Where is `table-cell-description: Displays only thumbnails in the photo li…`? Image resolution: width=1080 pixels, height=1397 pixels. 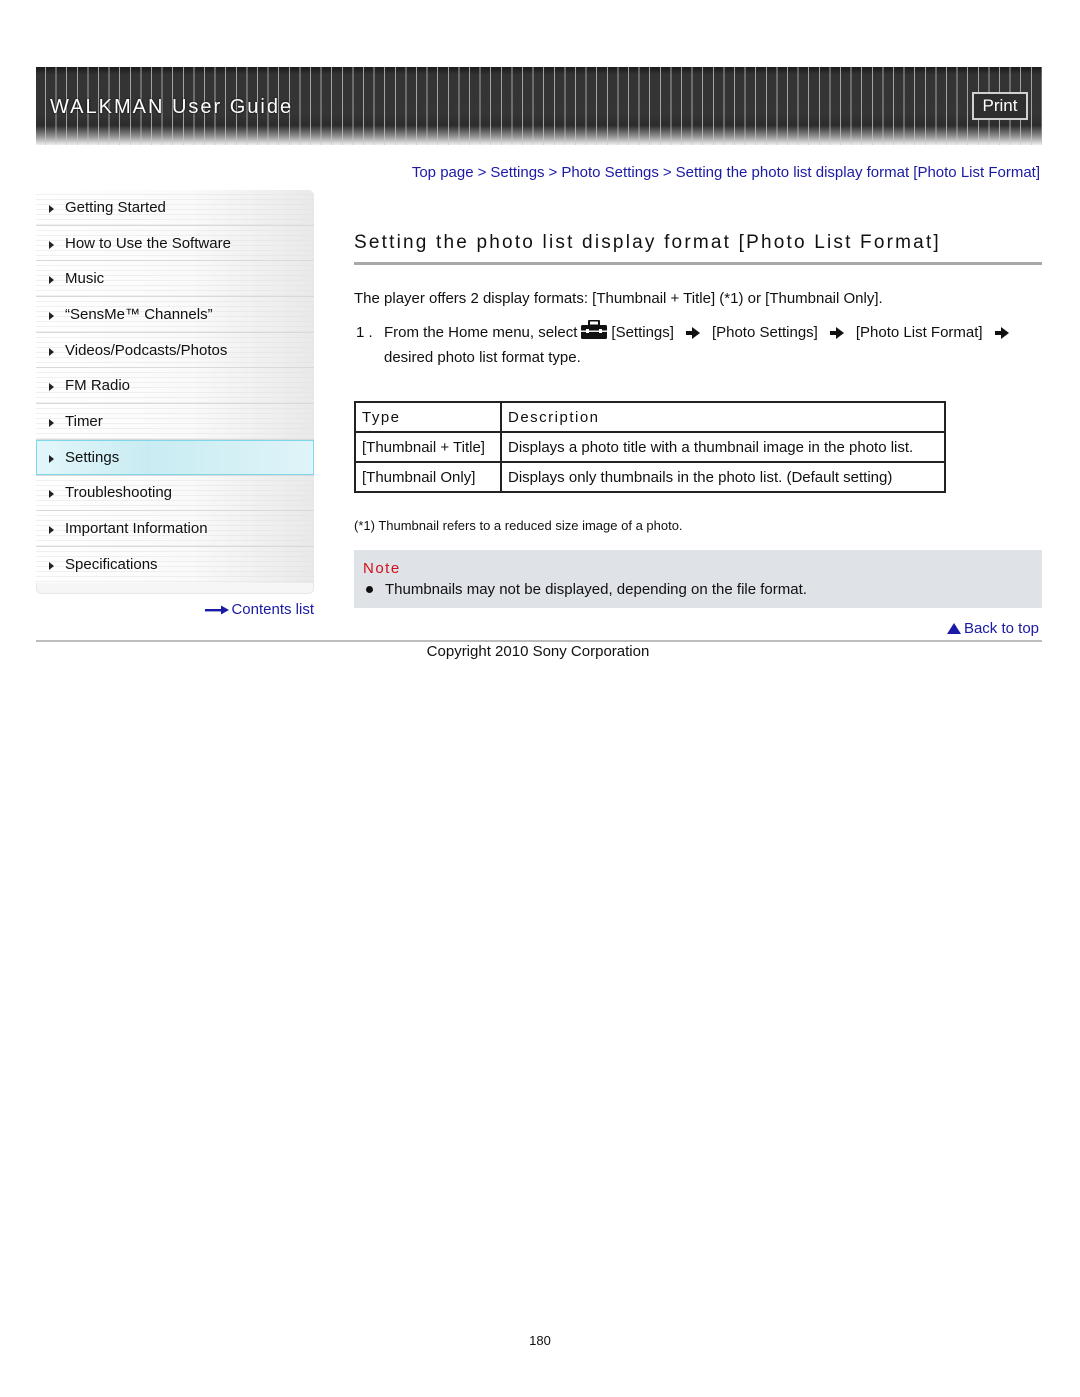
table-cell-description: Displays only thumbnails in the photo li… is located at coordinates (723, 477).